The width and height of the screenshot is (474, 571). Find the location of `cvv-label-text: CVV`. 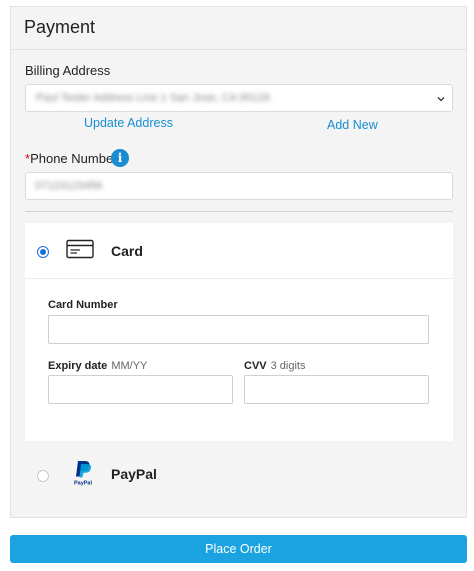

cvv-label-text: CVV is located at coordinates (255, 366).